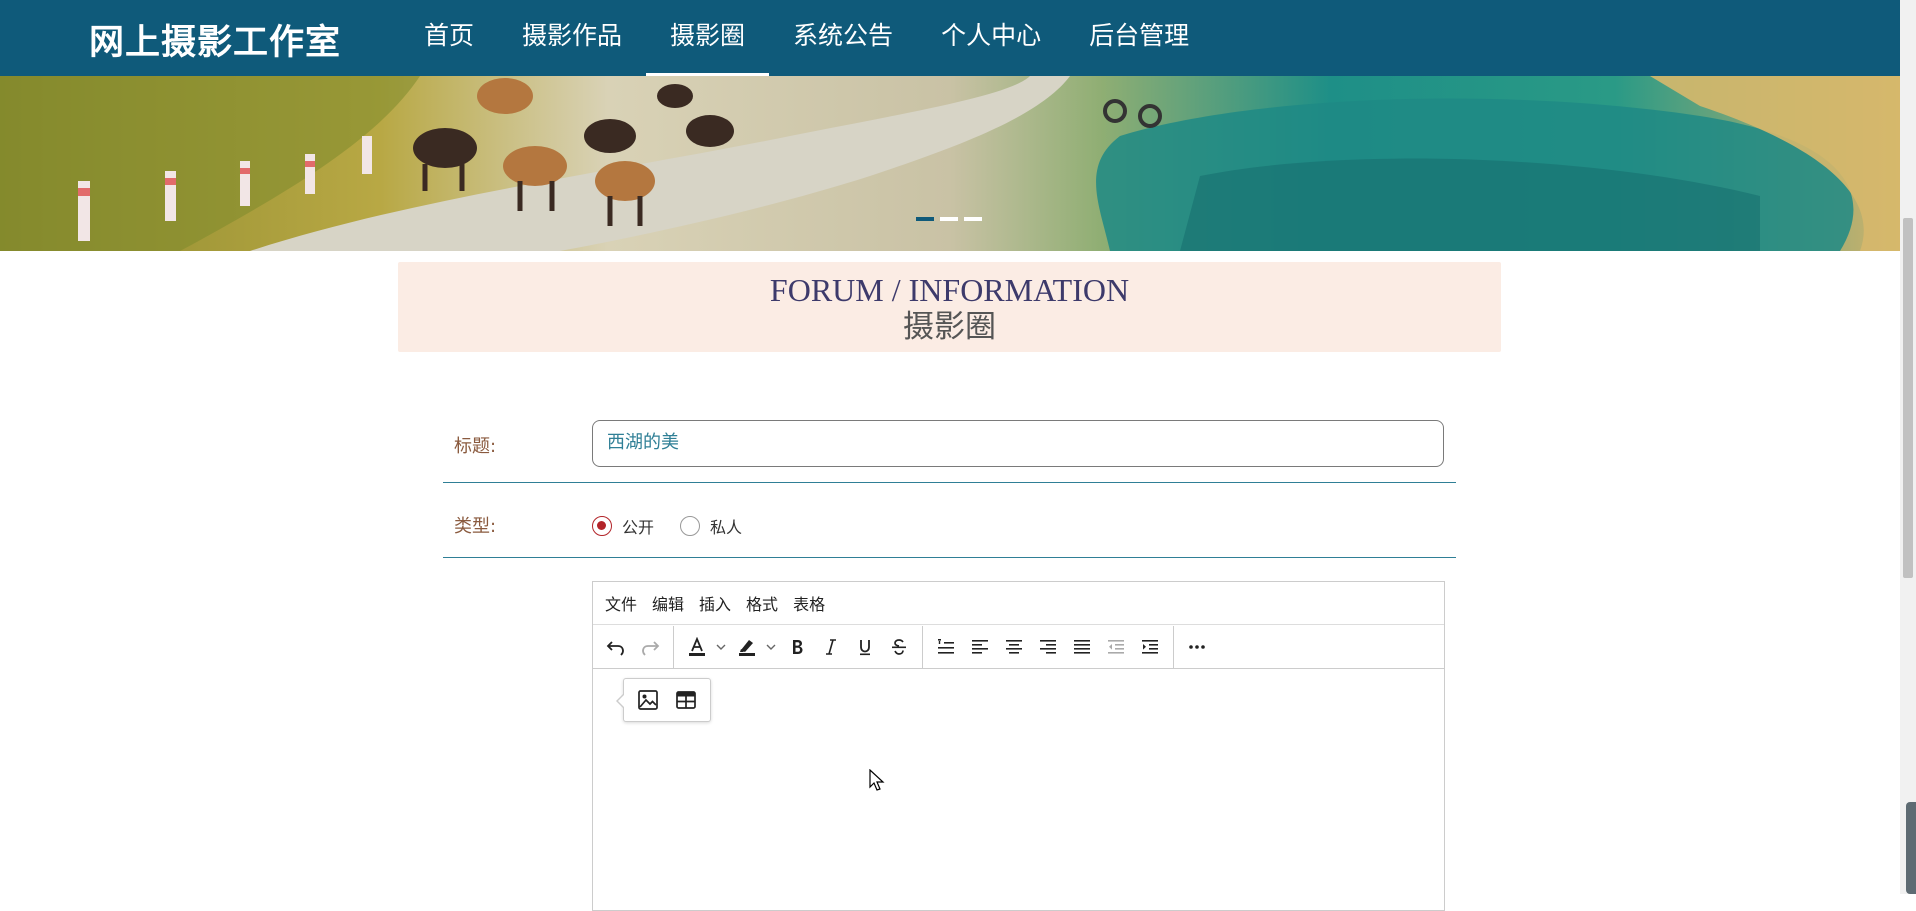 The width and height of the screenshot is (1916, 911). Describe the element at coordinates (980, 647) in the screenshot. I see `align-left-icon` at that location.